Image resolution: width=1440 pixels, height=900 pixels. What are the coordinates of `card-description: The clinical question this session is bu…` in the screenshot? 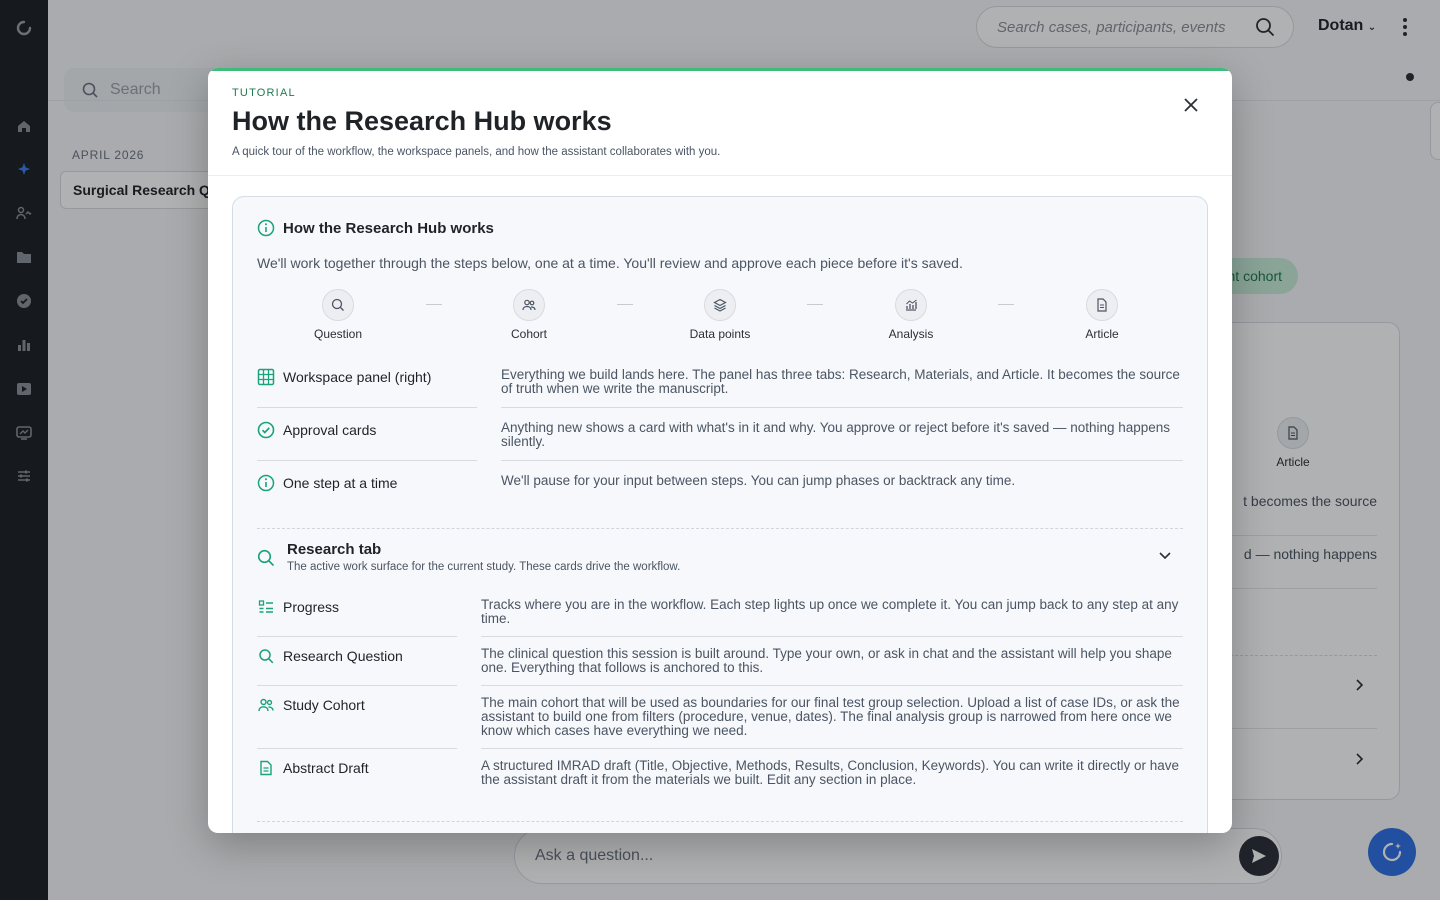 It's located at (826, 660).